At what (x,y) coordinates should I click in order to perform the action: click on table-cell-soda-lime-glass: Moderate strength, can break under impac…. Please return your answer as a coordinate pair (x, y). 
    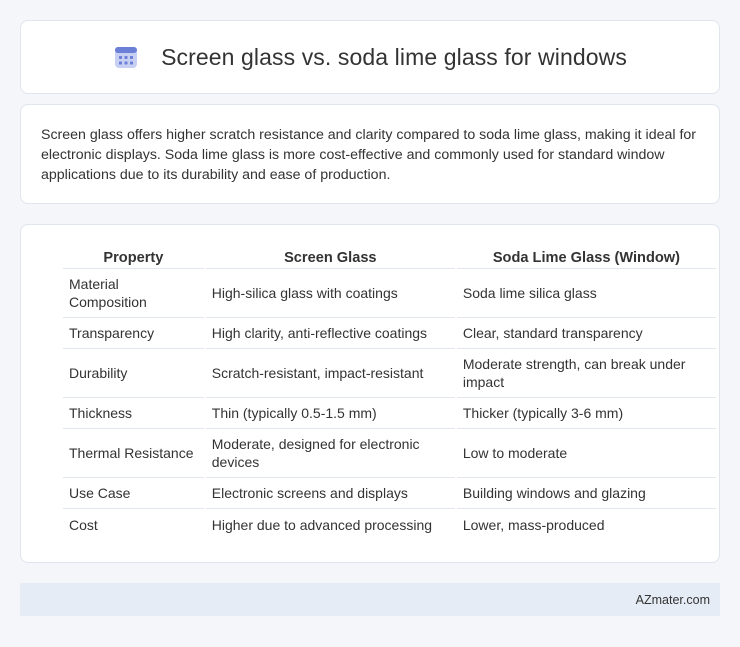
    Looking at the image, I should click on (586, 373).